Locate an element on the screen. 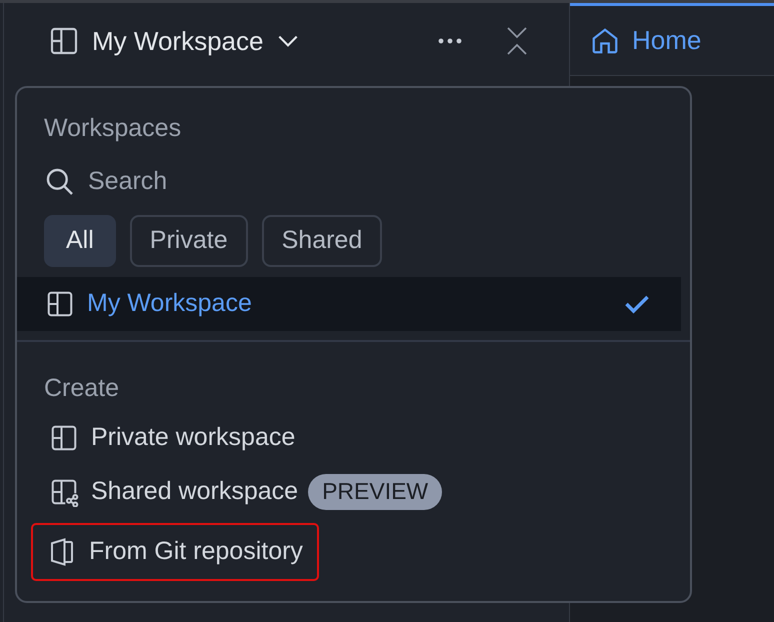 This screenshot has height=622, width=774. filter-chip: Shared is located at coordinates (322, 240).